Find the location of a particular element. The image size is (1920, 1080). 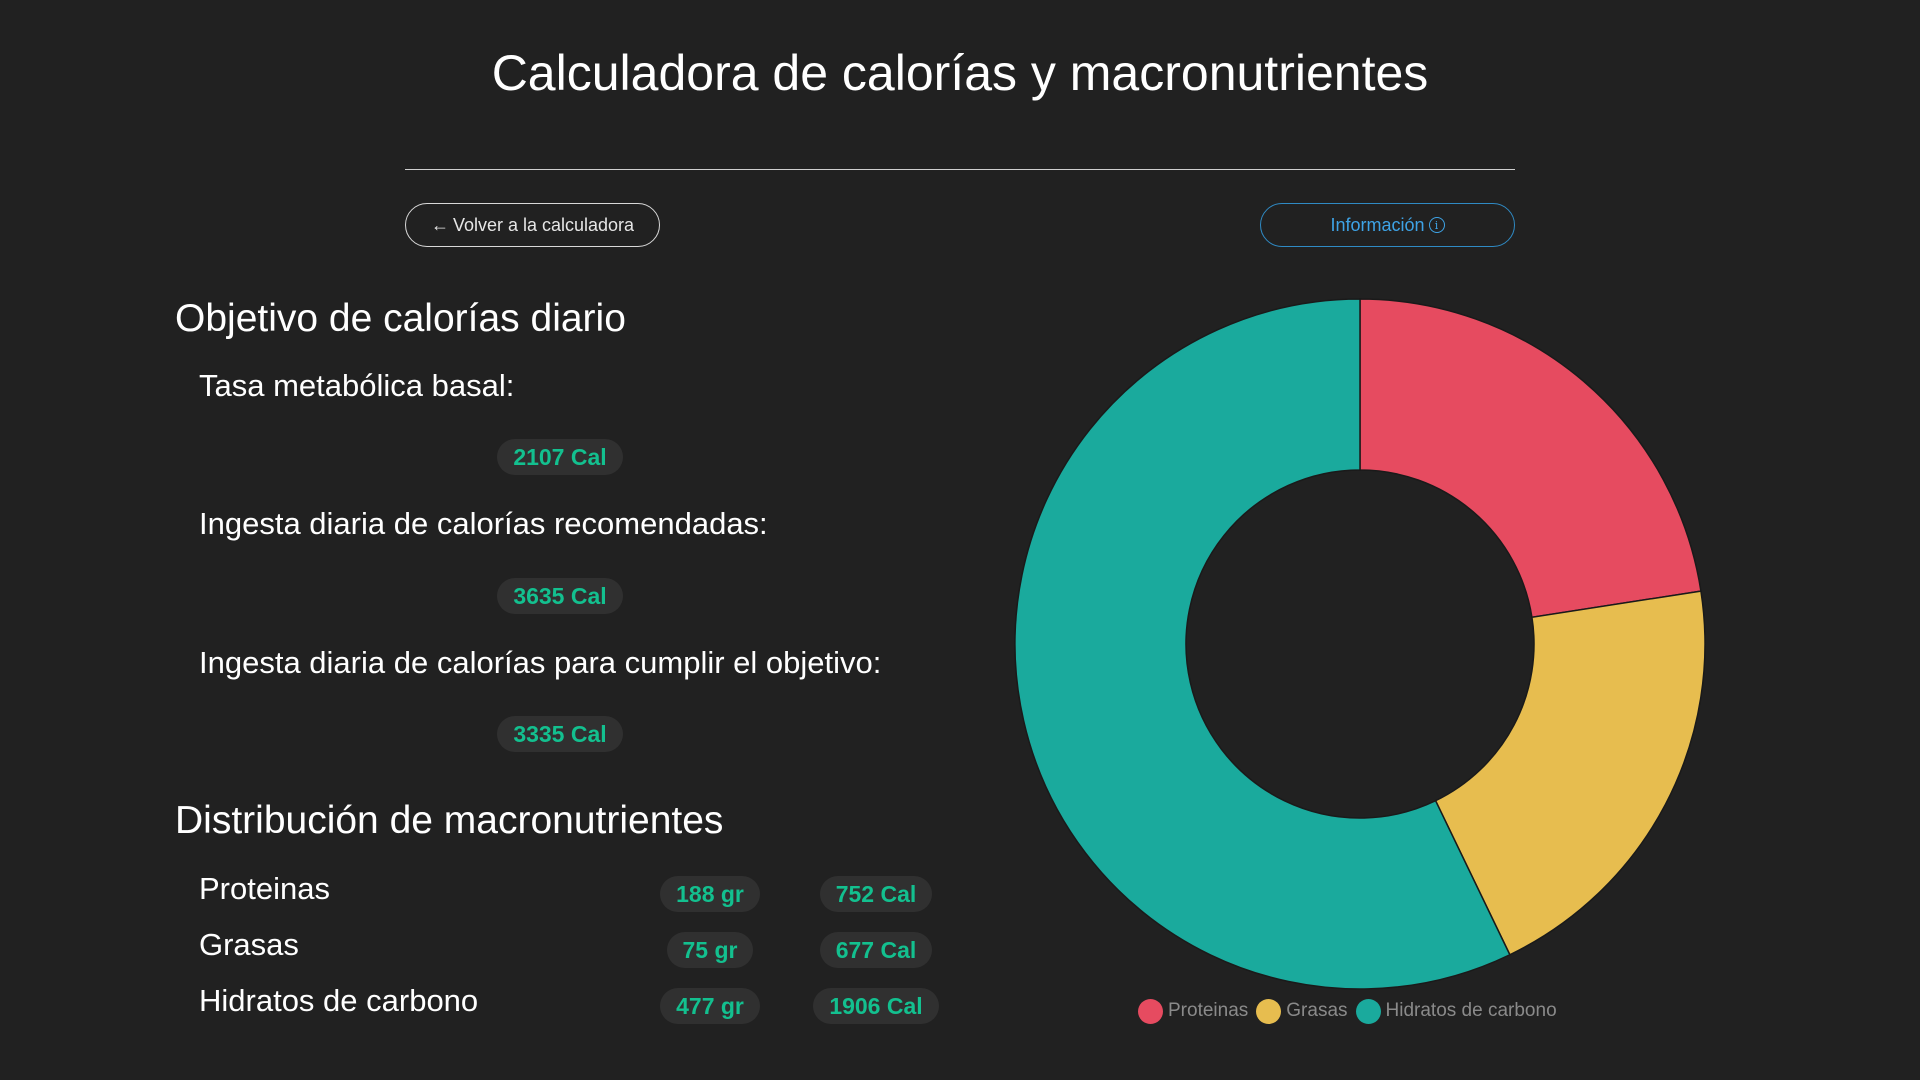

macro-grams-grasas: 75 gr is located at coordinates (710, 950).